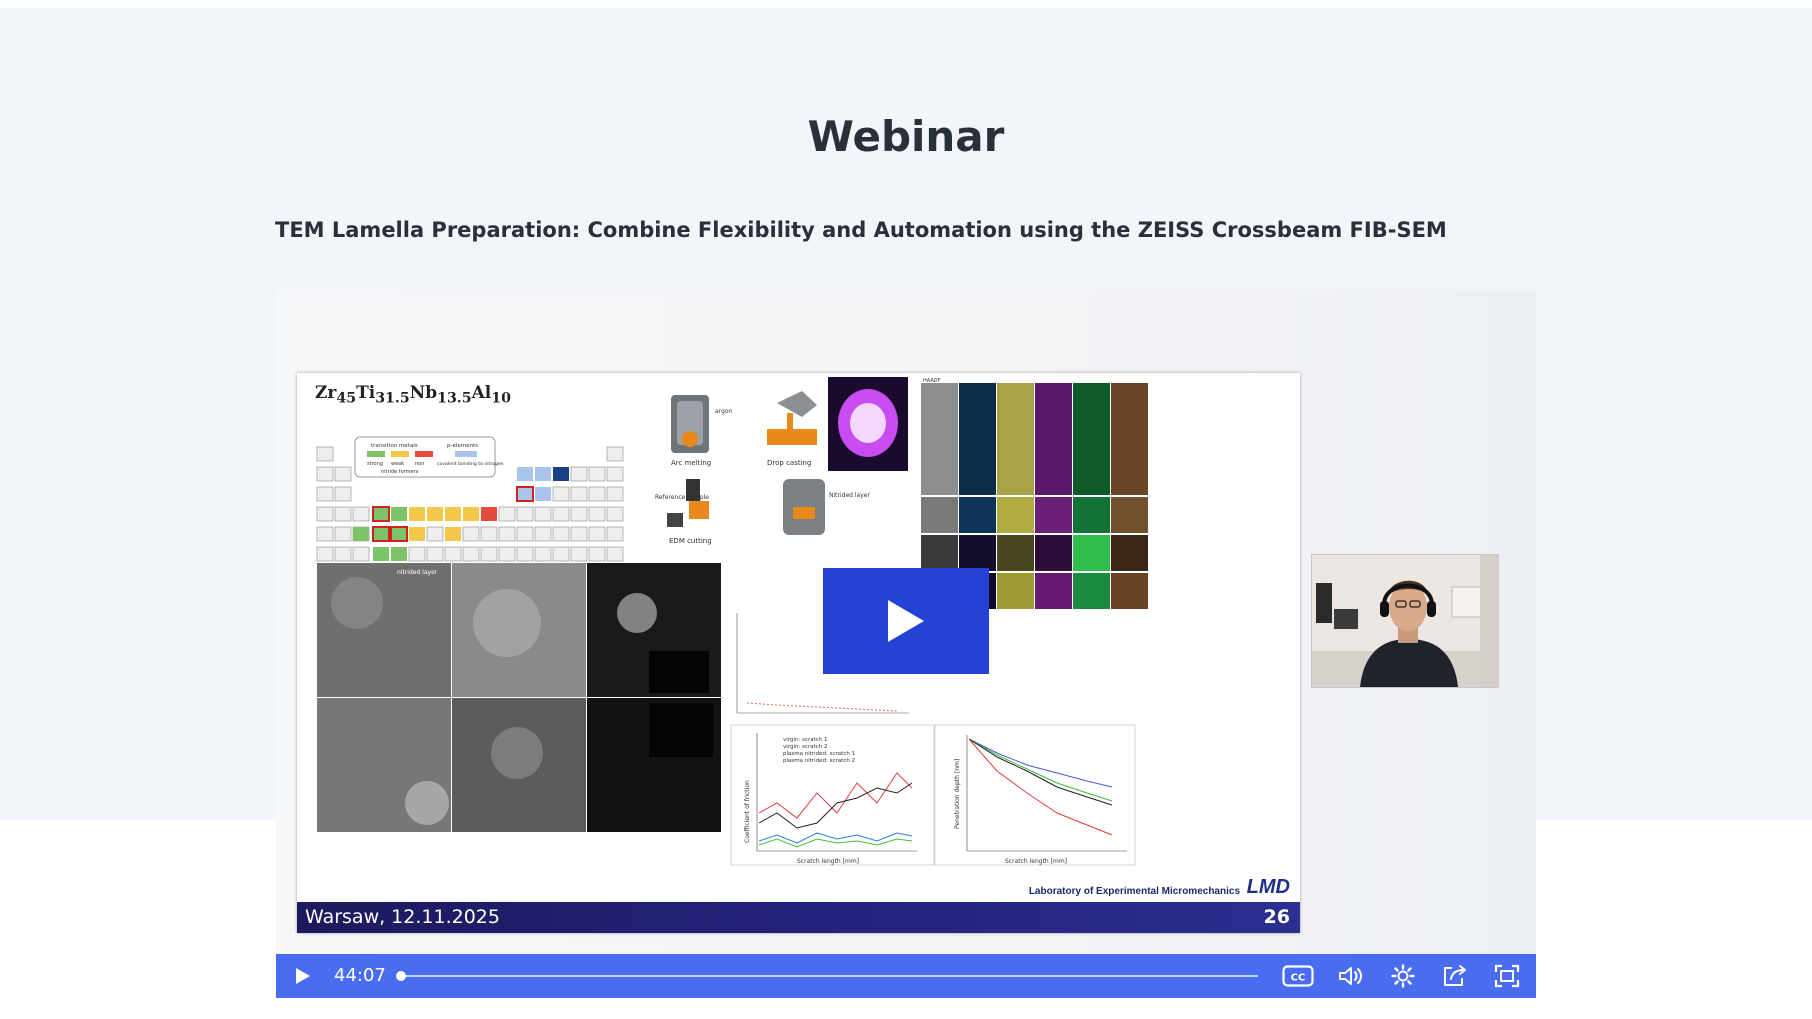  Describe the element at coordinates (747, 811) in the screenshot. I see `friction-ylabel: Coefficient of friction` at that location.